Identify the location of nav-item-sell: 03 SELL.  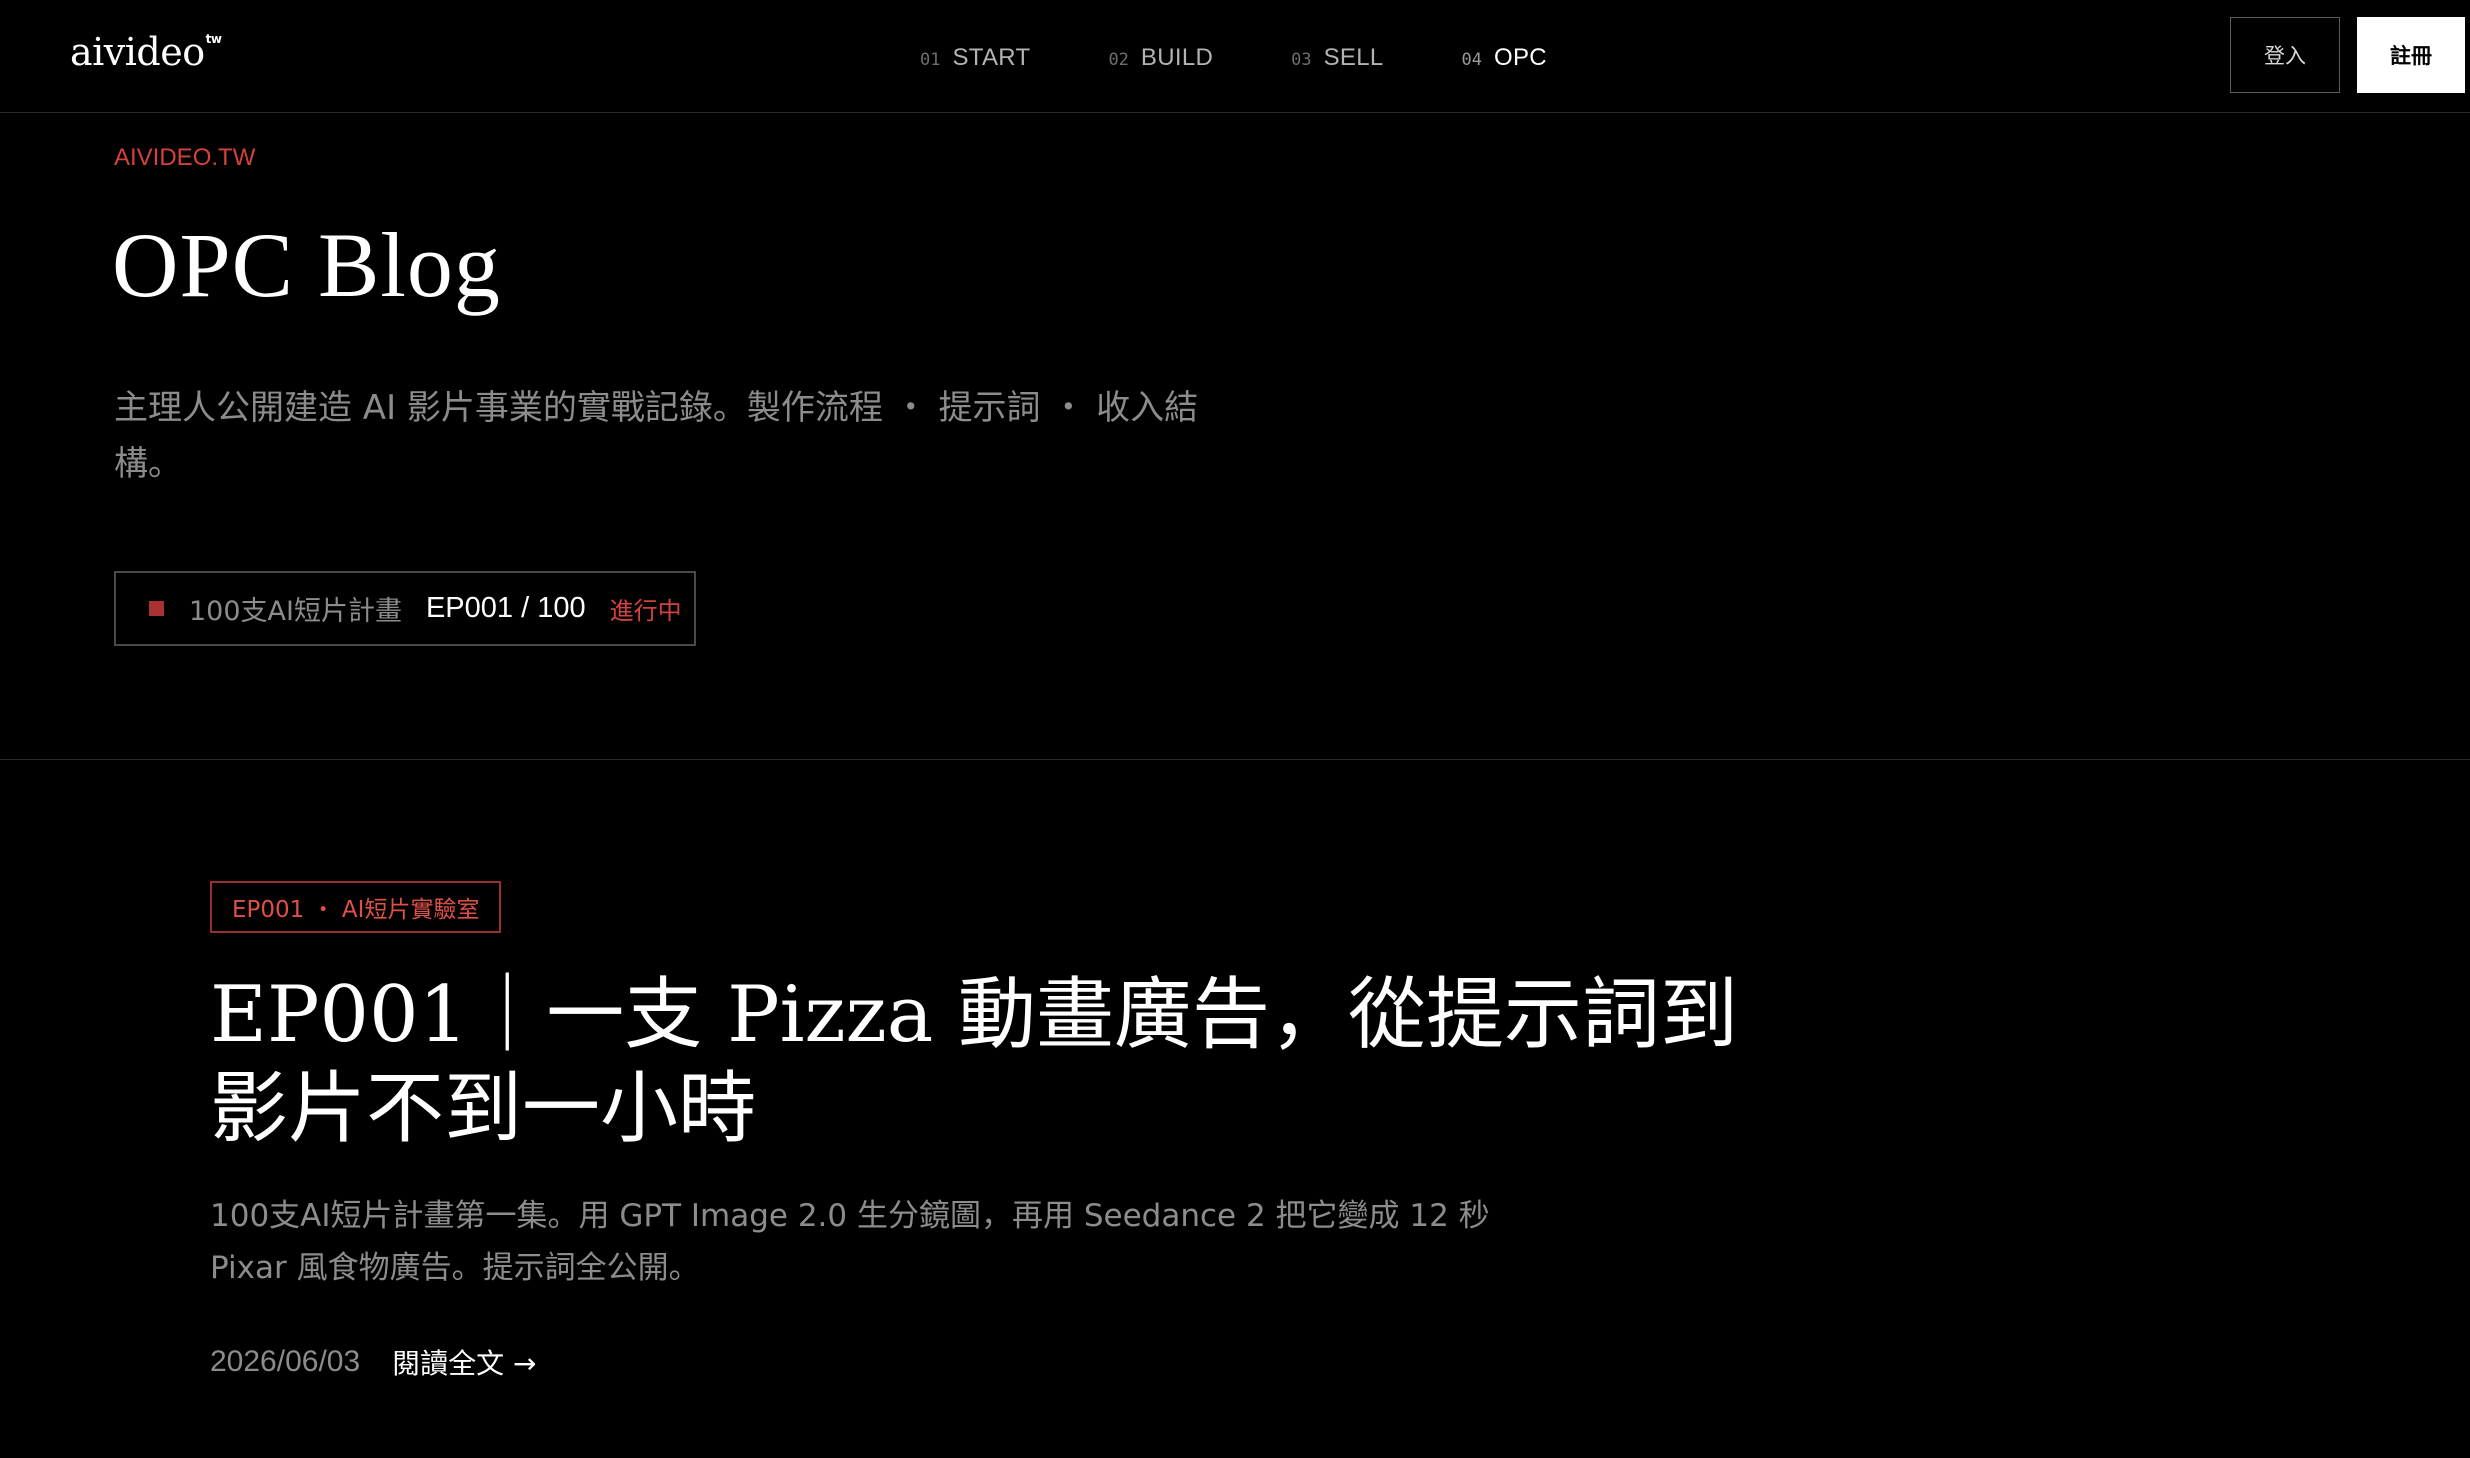
(1337, 58).